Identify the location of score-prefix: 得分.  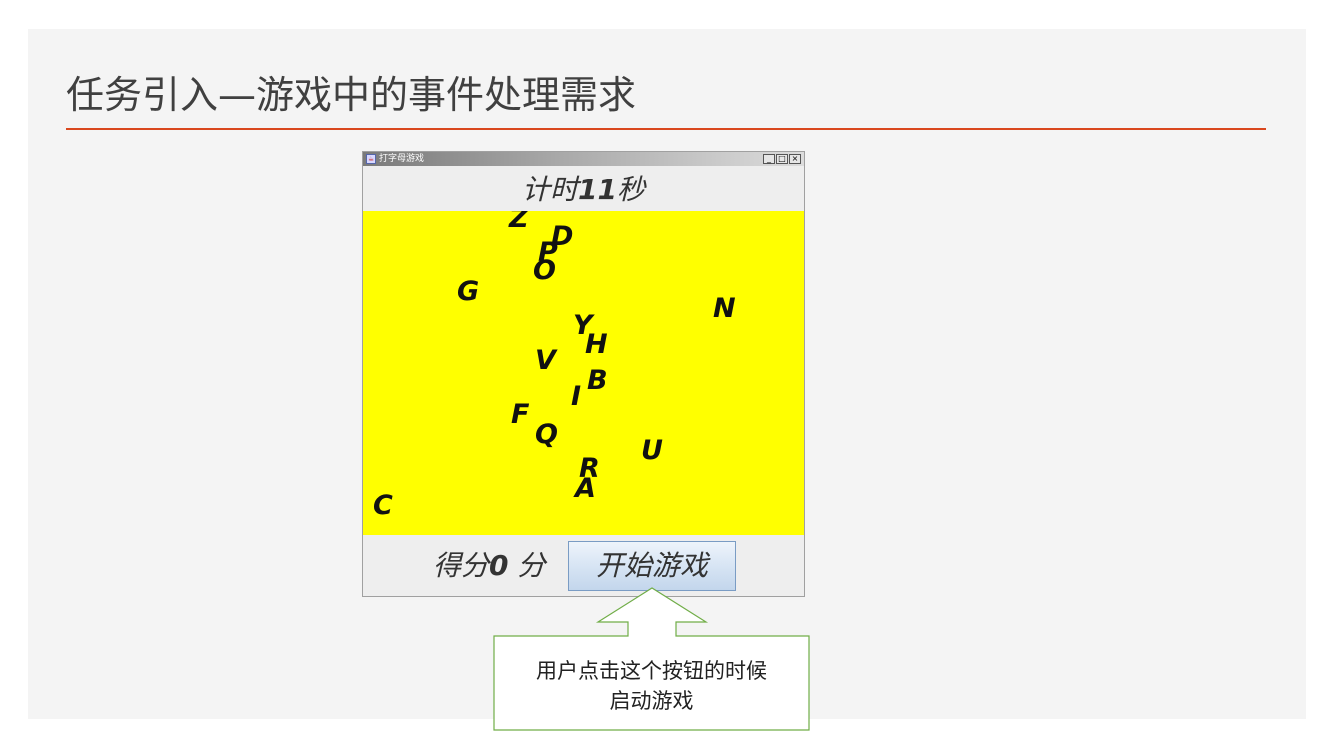
(461, 565).